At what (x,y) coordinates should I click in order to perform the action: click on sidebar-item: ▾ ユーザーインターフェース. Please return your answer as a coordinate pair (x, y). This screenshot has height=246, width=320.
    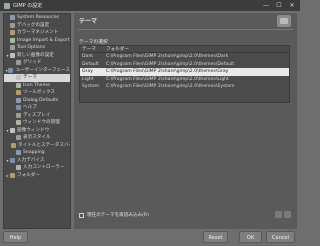
    Looking at the image, I should click on (37, 71).